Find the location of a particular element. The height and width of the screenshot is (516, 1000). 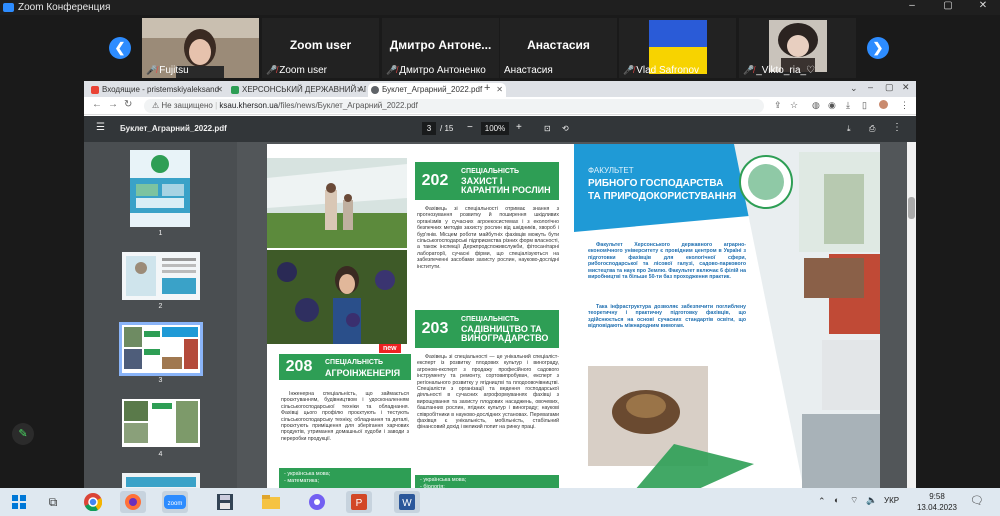

windows-explorer-icon is located at coordinates (271, 502).